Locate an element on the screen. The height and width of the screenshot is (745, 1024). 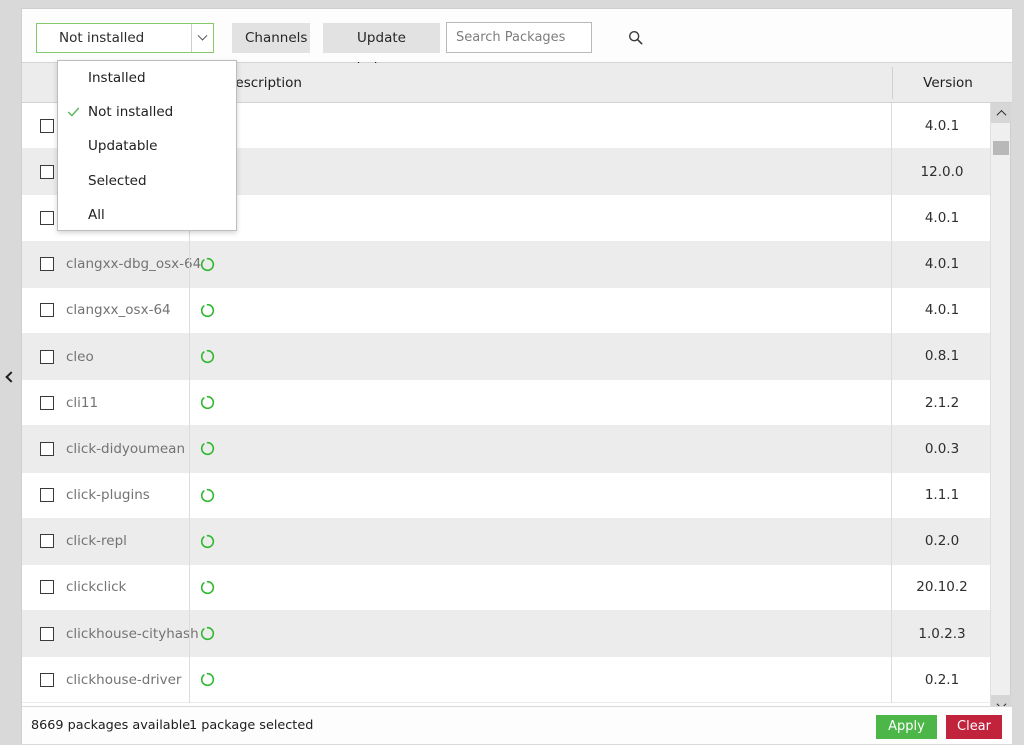
filter-option-updatable: Updatable is located at coordinates (147, 146).